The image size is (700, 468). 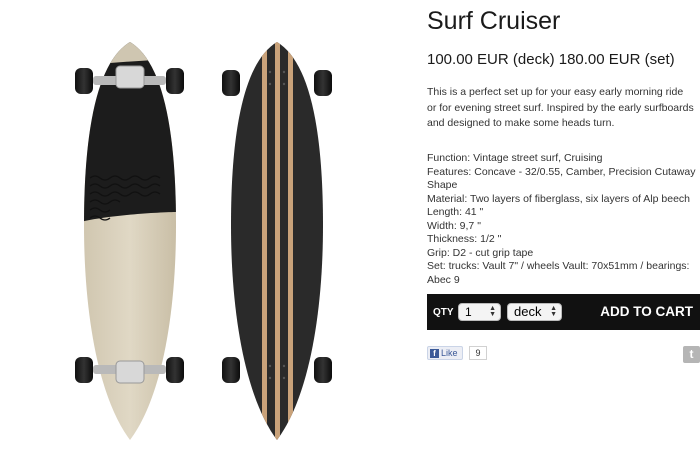 What do you see at coordinates (277, 241) in the screenshot?
I see `deck-top-view` at bounding box center [277, 241].